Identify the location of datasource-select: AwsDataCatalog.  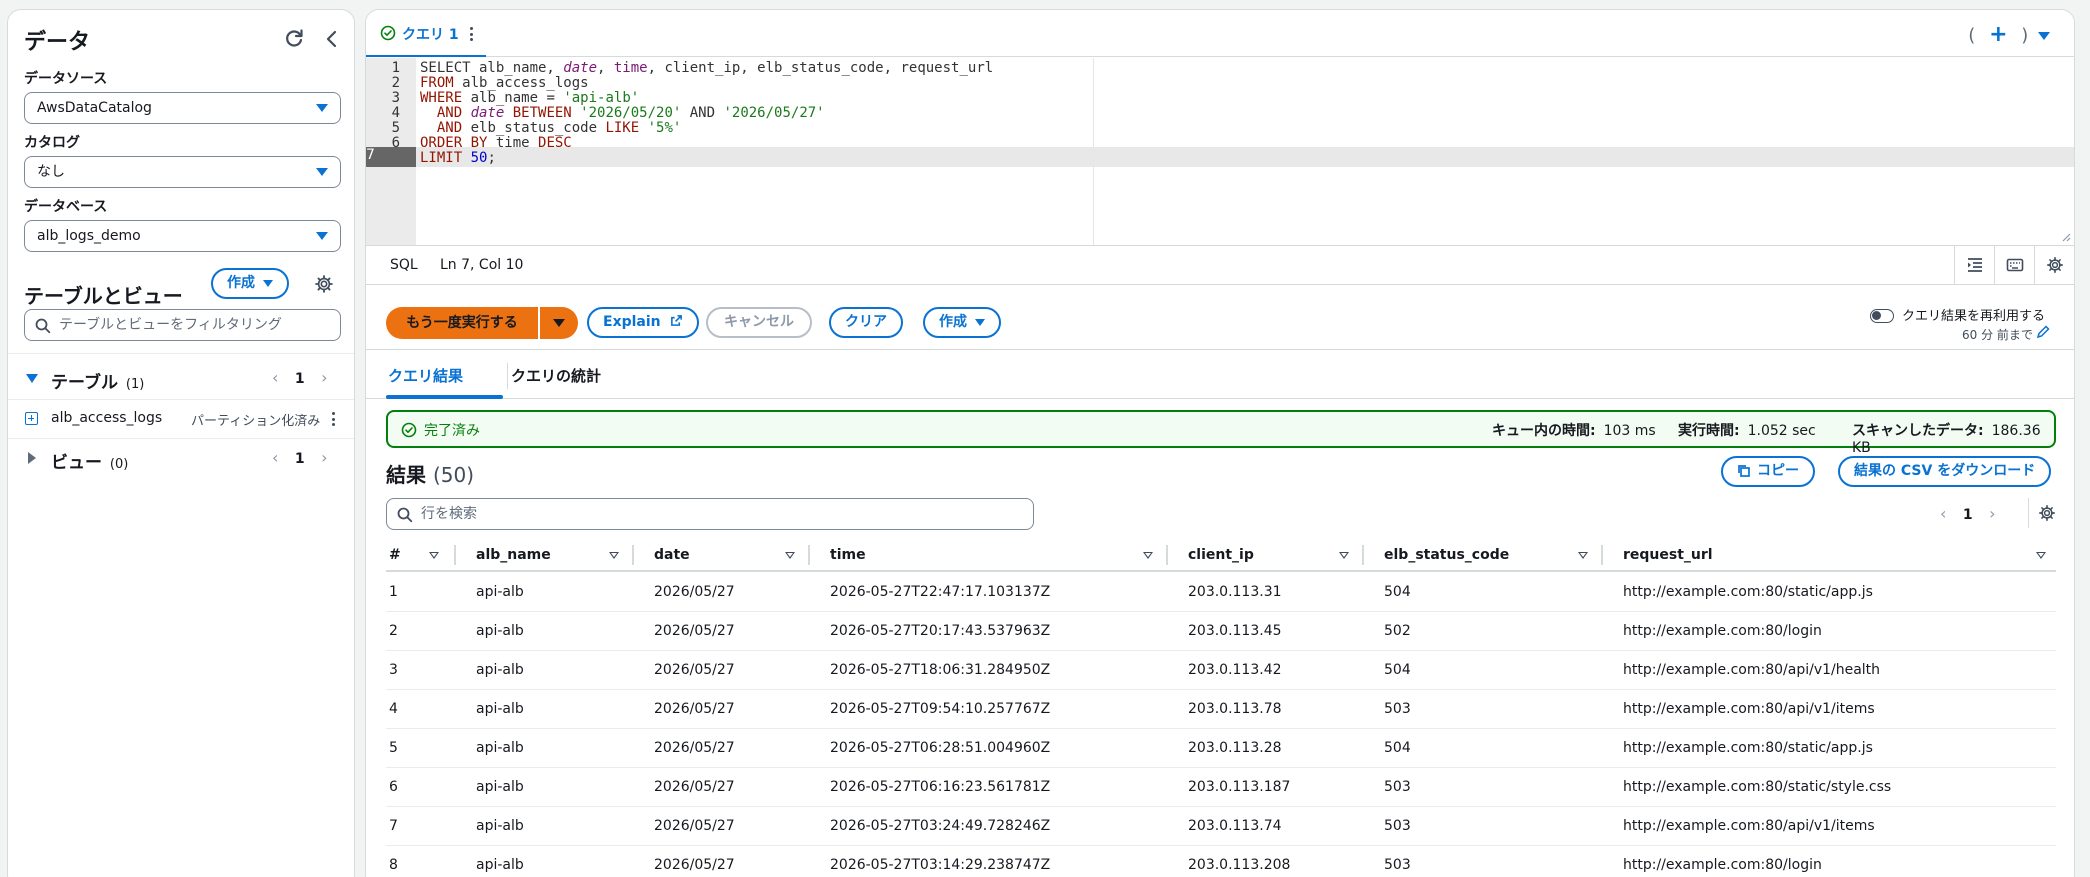
(182, 108).